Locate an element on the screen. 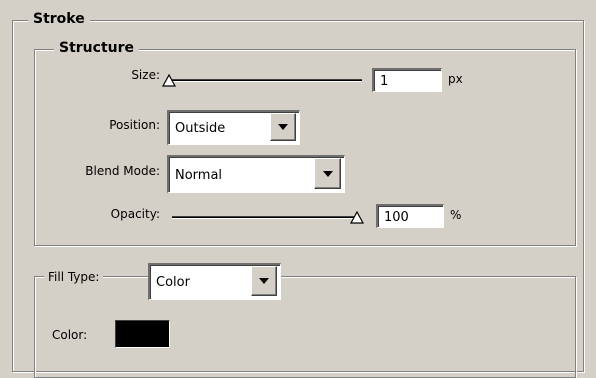  size-input: 1 is located at coordinates (407, 80).